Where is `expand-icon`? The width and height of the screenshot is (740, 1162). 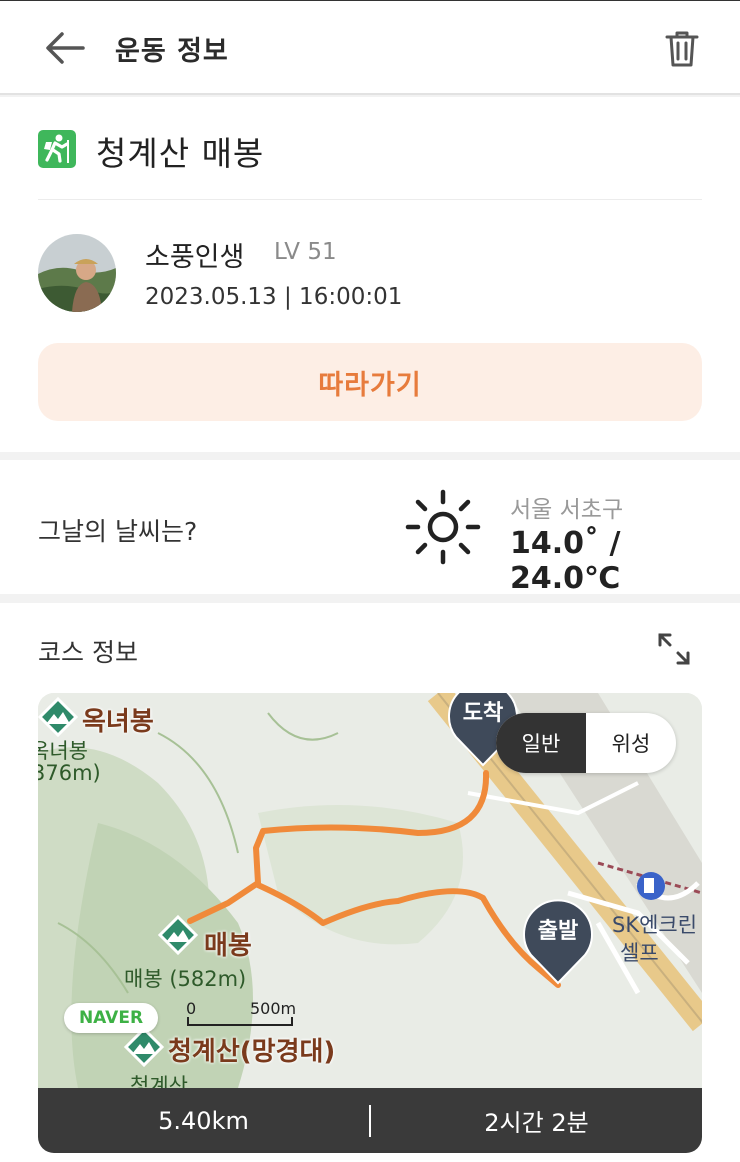 expand-icon is located at coordinates (674, 649).